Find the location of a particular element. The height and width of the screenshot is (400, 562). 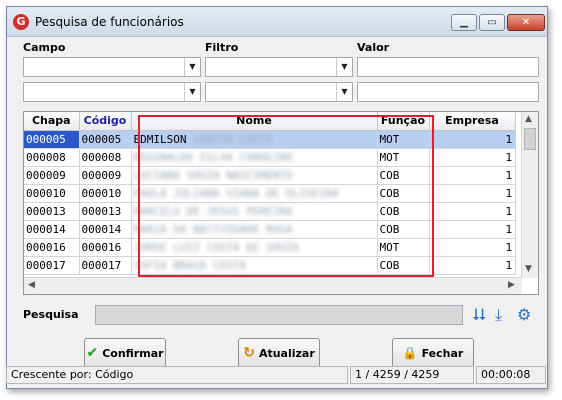

expand-all-icon: ⮇ is located at coordinates (479, 315).